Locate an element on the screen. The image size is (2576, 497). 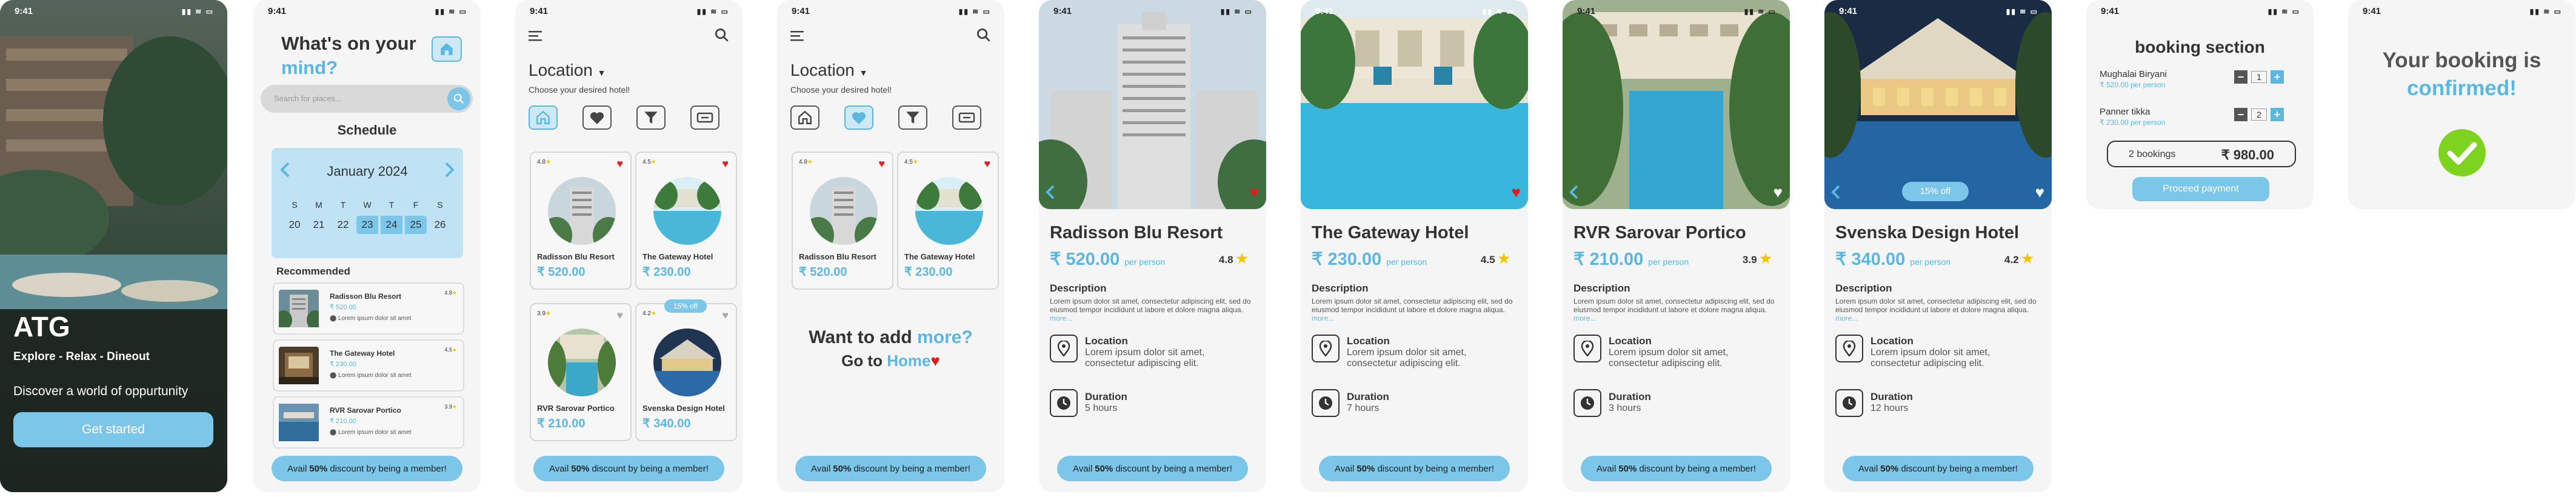
item-address: ⬤ Lorem ipsum dolor sit amet is located at coordinates (371, 375).